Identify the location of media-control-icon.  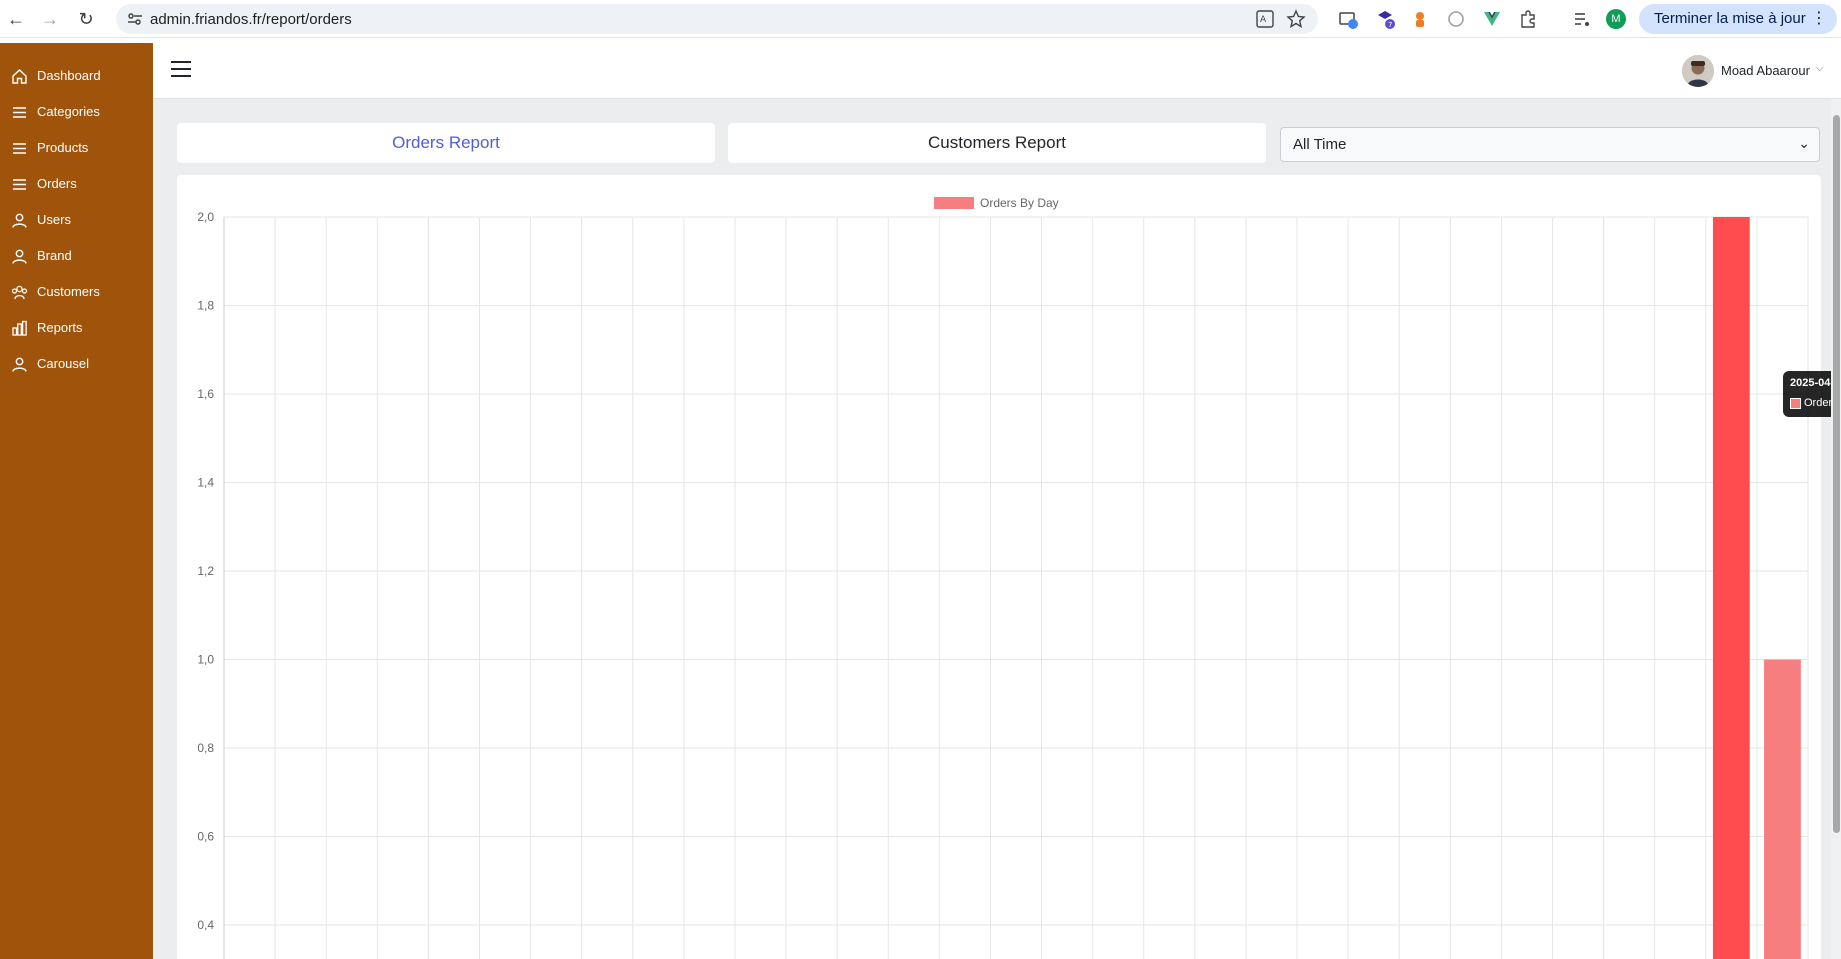
(1582, 19).